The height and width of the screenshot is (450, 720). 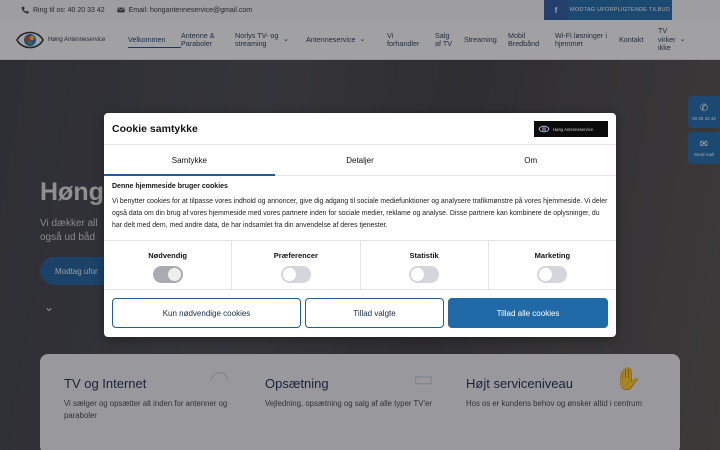 What do you see at coordinates (295, 274) in the screenshot?
I see `preferences-switch` at bounding box center [295, 274].